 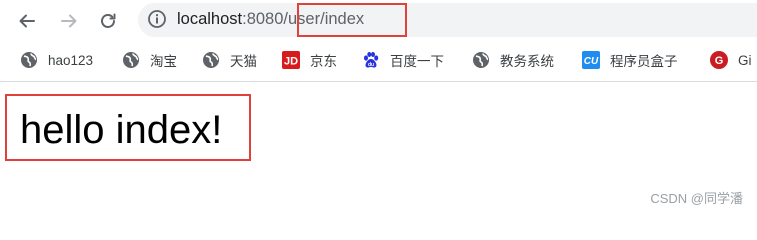 I want to click on bookmark-label: Gi, so click(x=745, y=60).